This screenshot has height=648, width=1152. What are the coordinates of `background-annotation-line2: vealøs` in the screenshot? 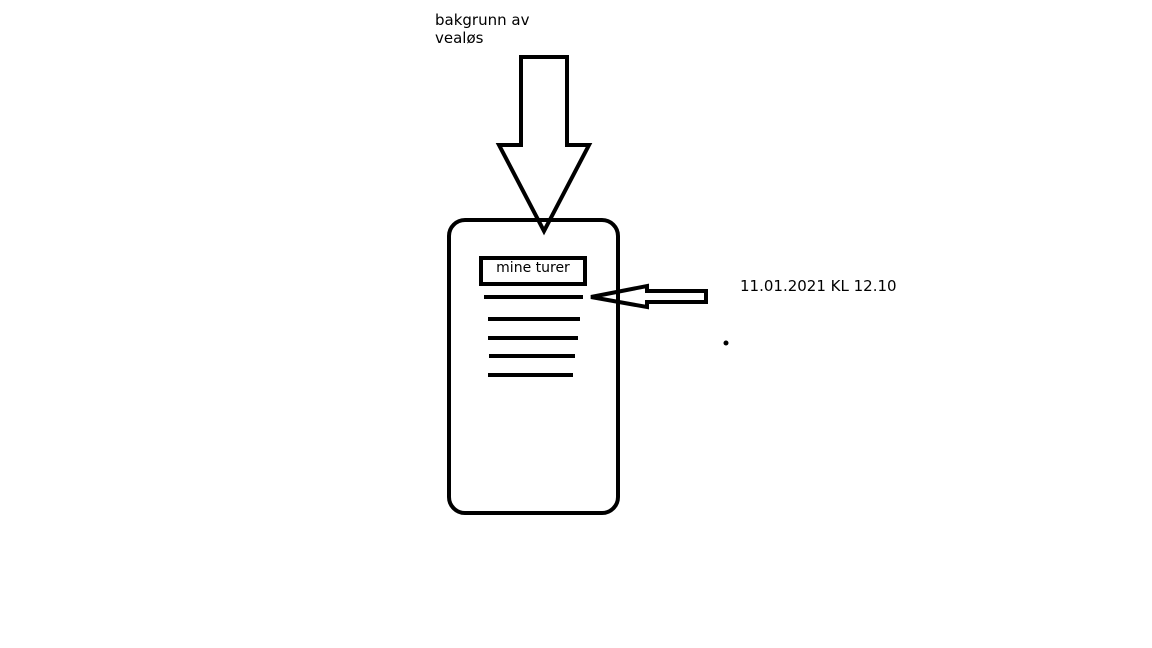 It's located at (459, 38).